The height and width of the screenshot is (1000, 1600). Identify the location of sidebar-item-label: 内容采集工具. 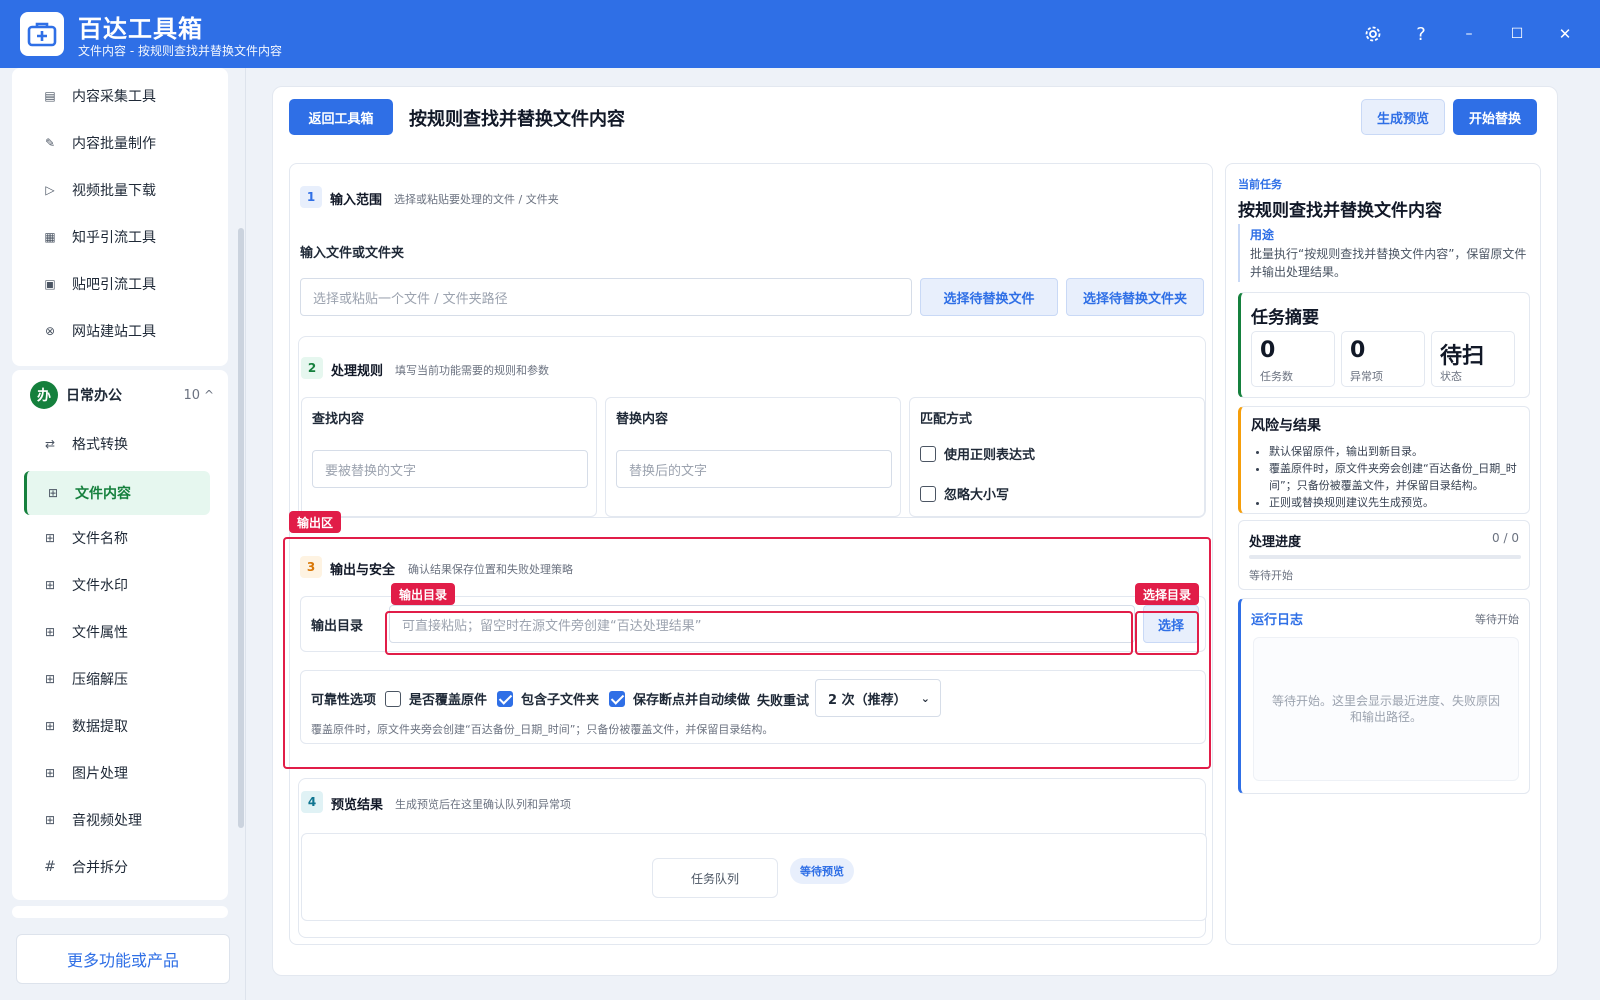
(114, 97).